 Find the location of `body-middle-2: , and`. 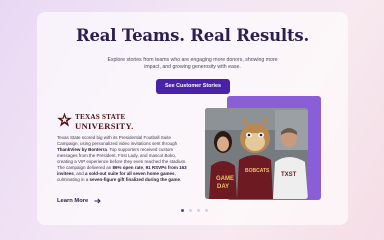

body-middle-2: , and is located at coordinates (79, 174).